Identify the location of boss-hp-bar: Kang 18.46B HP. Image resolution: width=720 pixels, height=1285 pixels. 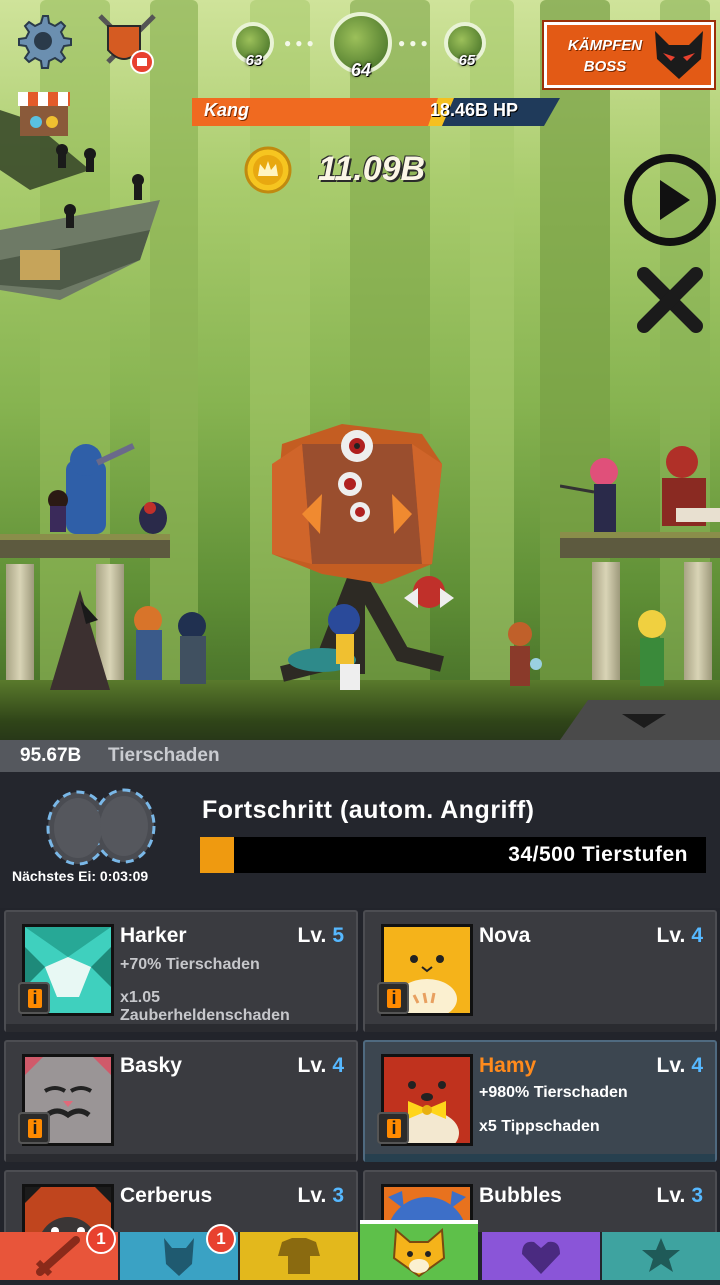
(376, 112).